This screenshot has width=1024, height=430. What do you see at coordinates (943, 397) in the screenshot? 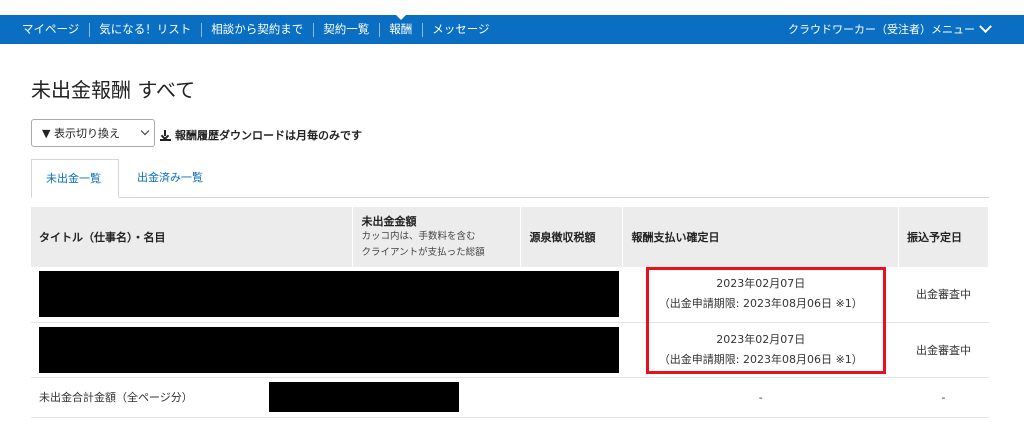
I see `total-transfer: -` at bounding box center [943, 397].